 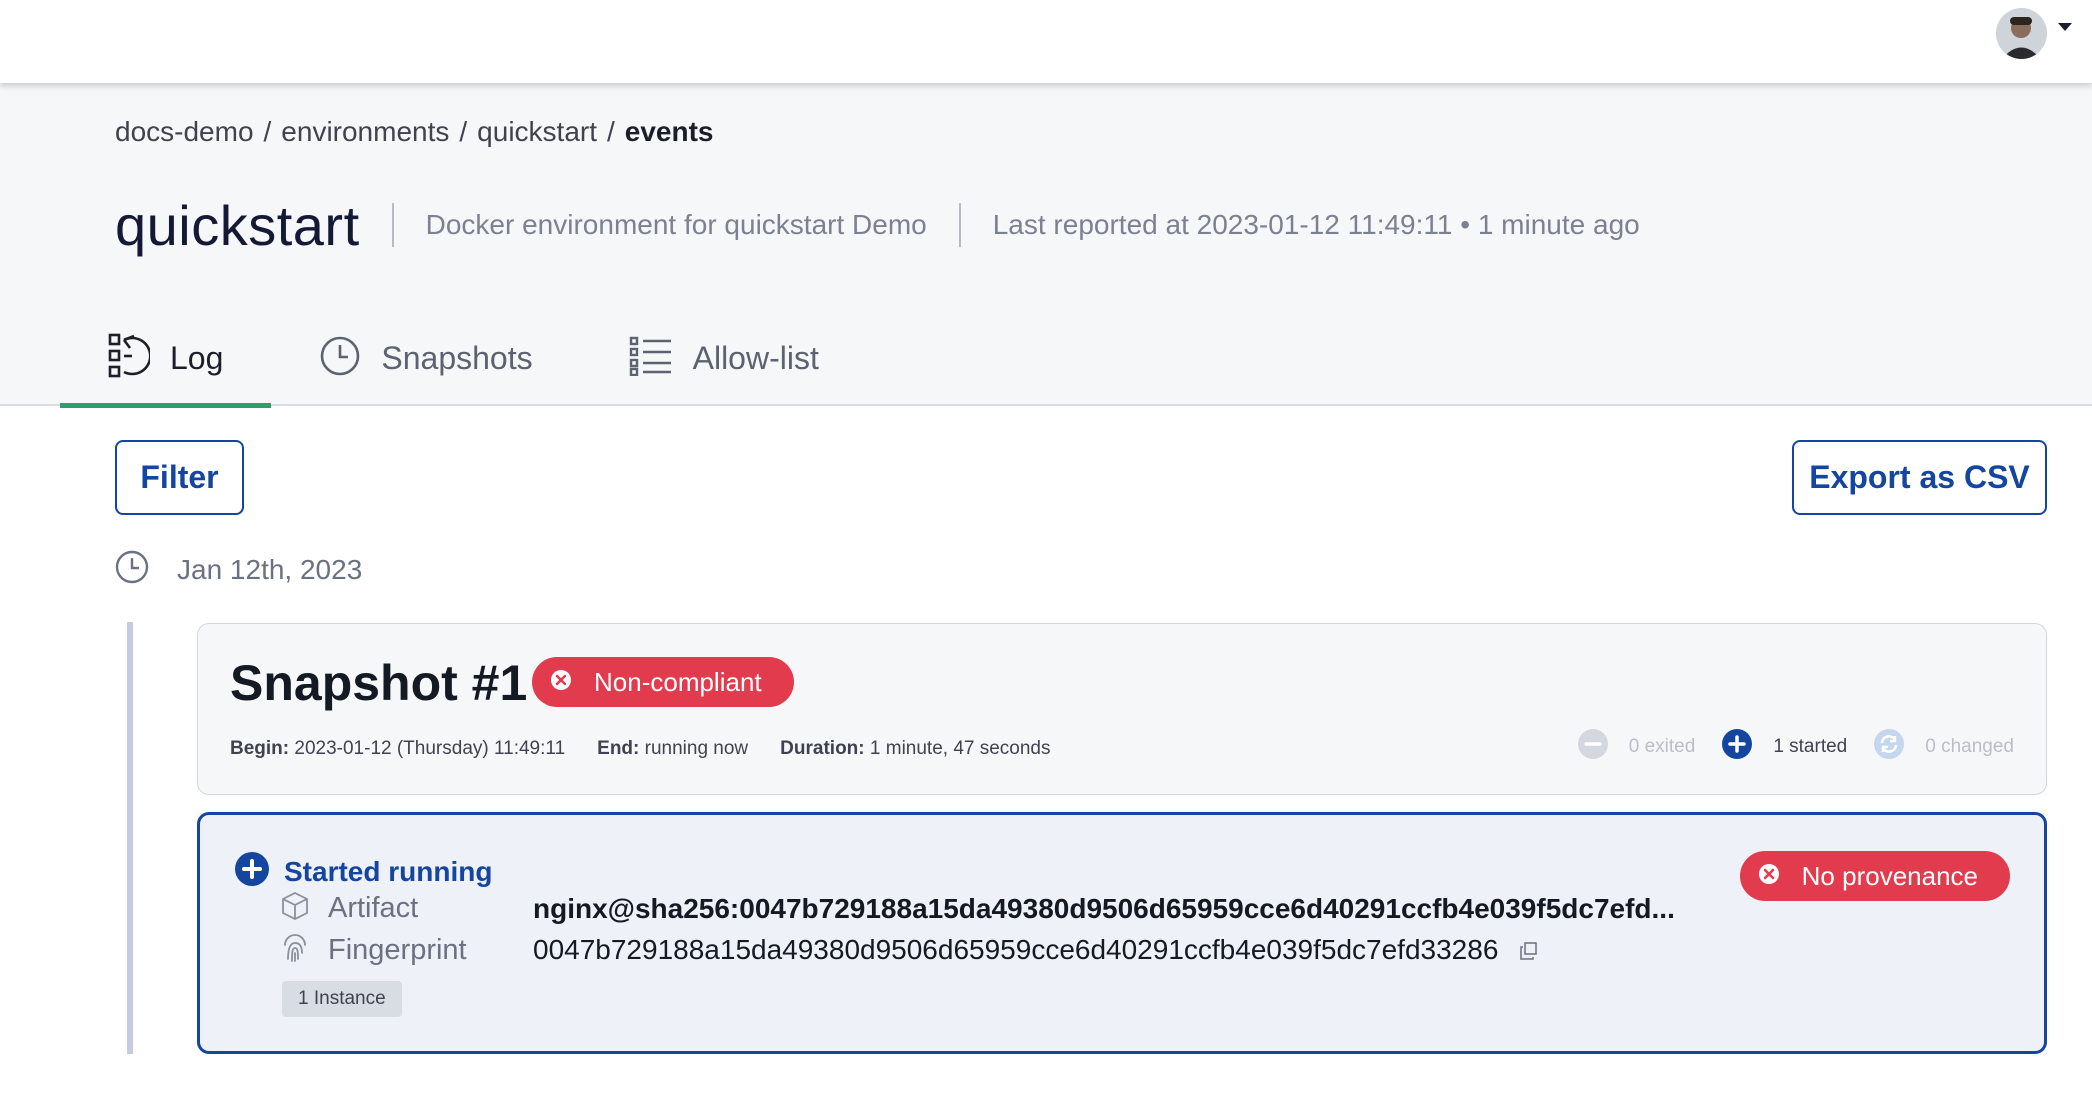 I want to click on export-csv-button: Export as CSV, so click(x=1919, y=477).